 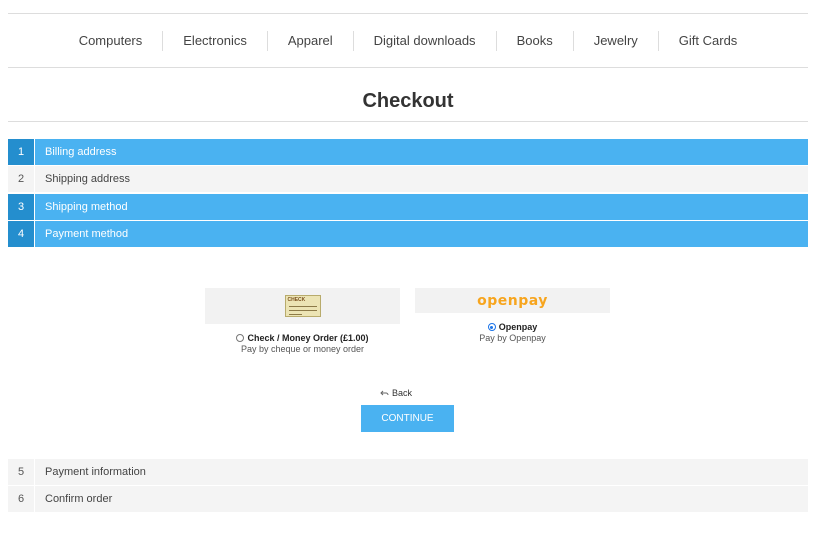 What do you see at coordinates (309, 40) in the screenshot?
I see `menu-item-apparel: Apparel` at bounding box center [309, 40].